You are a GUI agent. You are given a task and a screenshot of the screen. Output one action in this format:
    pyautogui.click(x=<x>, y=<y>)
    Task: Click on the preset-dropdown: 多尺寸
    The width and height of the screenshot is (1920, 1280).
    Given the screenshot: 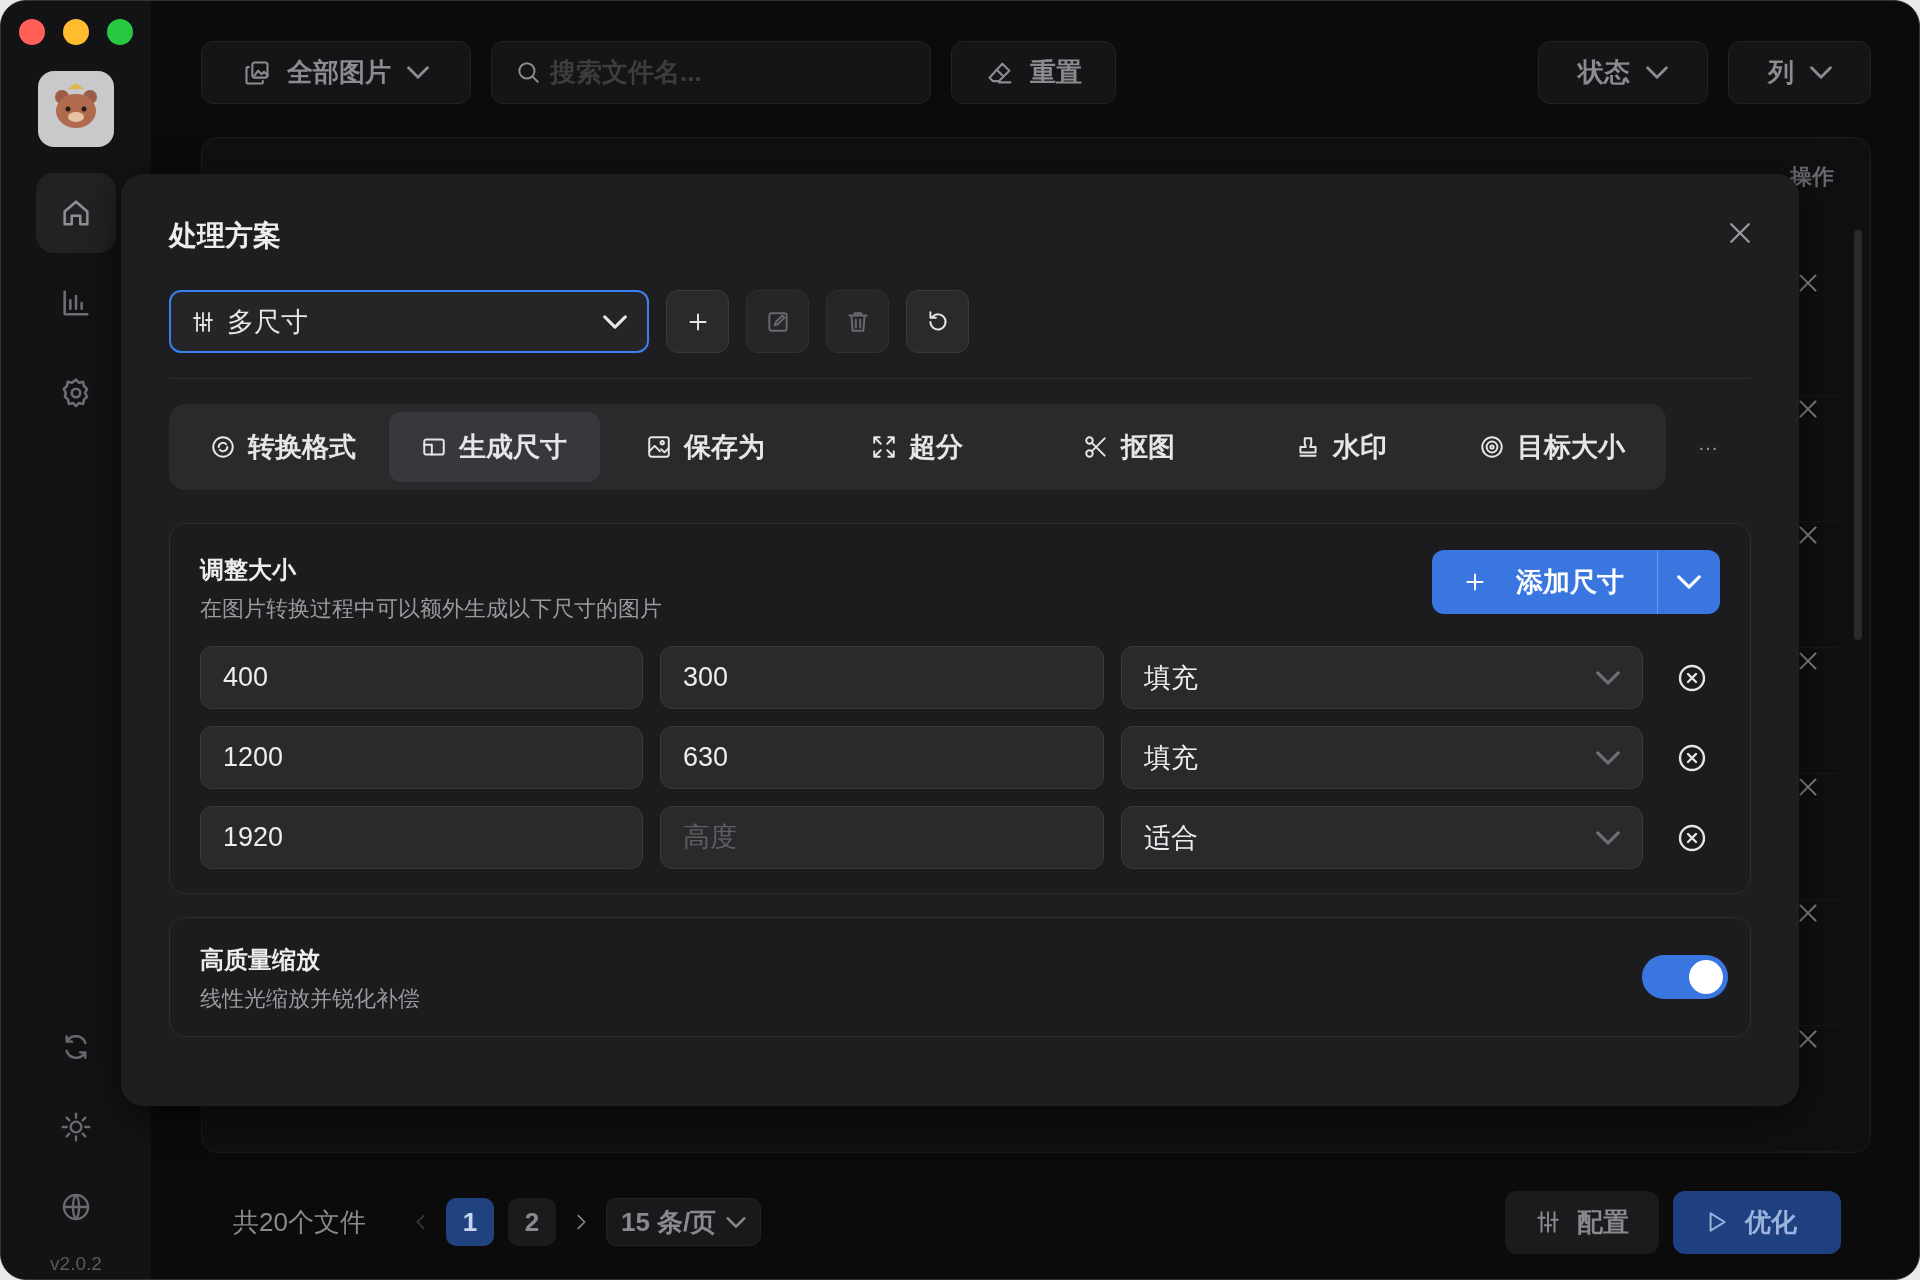 What is the action you would take?
    pyautogui.click(x=409, y=321)
    